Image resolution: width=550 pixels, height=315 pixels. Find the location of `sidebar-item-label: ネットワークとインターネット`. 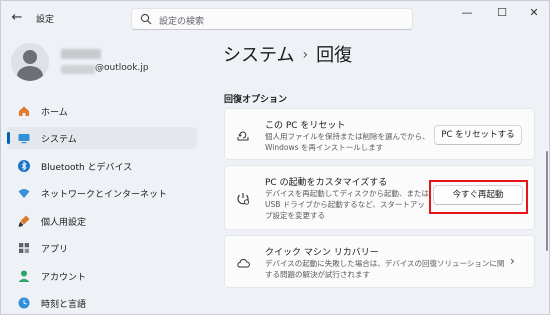

sidebar-item-label: ネットワークとインターネット is located at coordinates (104, 195).